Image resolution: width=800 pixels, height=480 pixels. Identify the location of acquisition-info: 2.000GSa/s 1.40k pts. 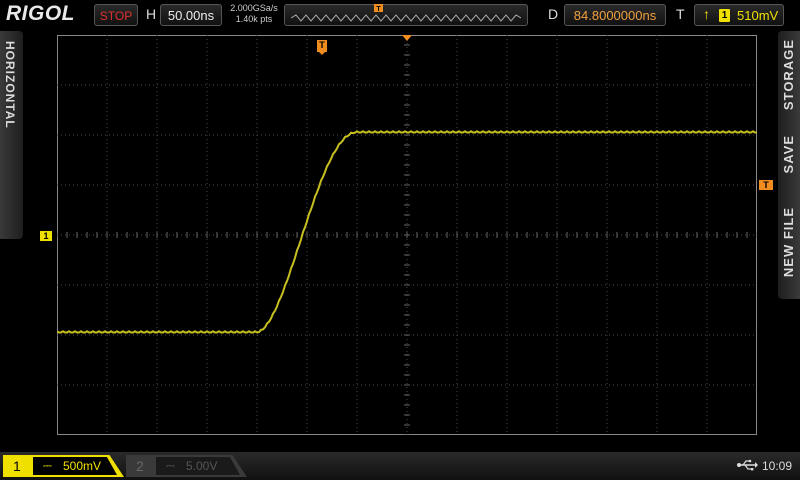
(254, 14).